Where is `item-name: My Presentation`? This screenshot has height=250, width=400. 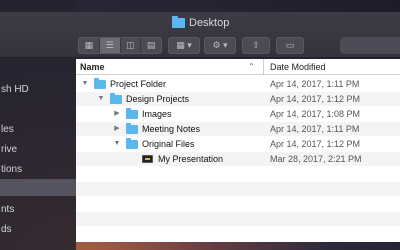 item-name: My Presentation is located at coordinates (191, 159).